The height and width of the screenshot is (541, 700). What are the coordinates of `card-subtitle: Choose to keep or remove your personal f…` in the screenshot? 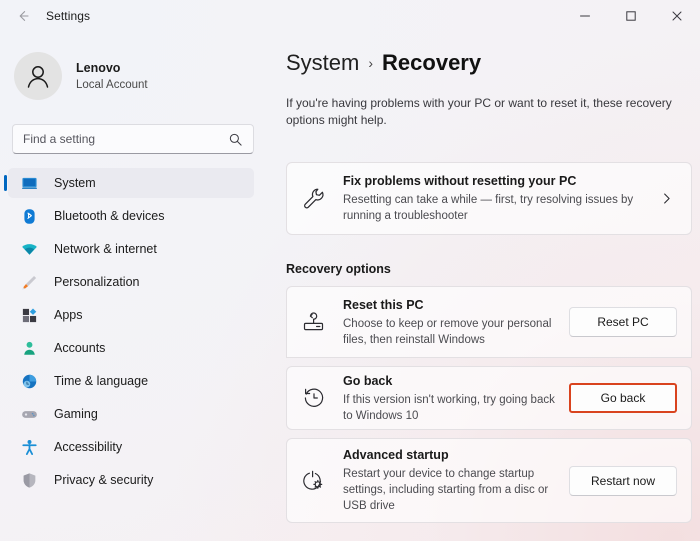 It's located at (447, 331).